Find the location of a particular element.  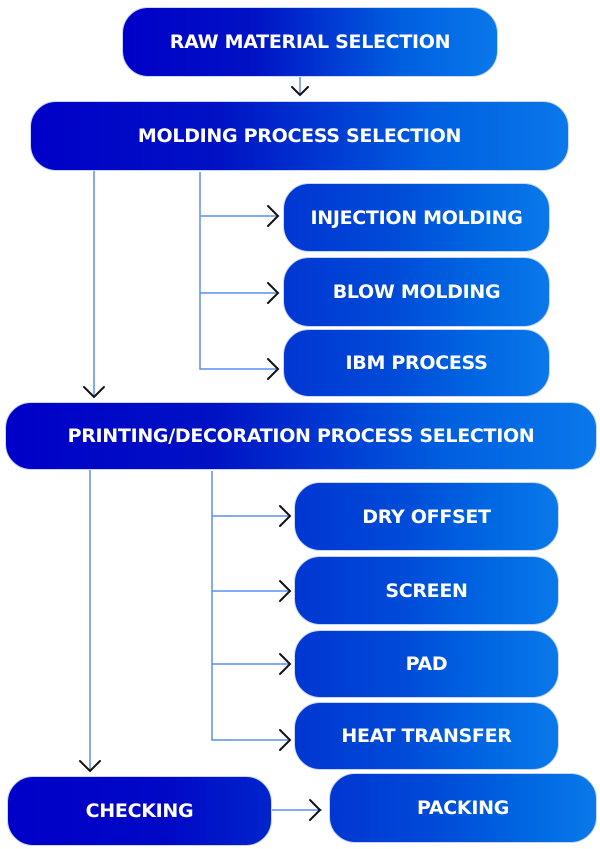

node-packing: PACKING is located at coordinates (463, 808).